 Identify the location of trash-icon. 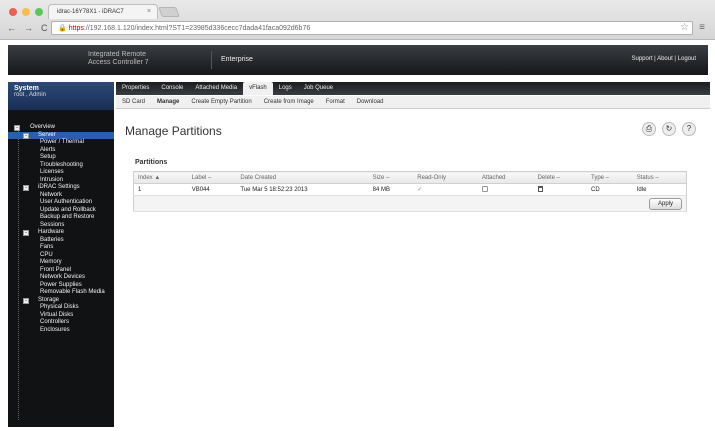
(540, 188).